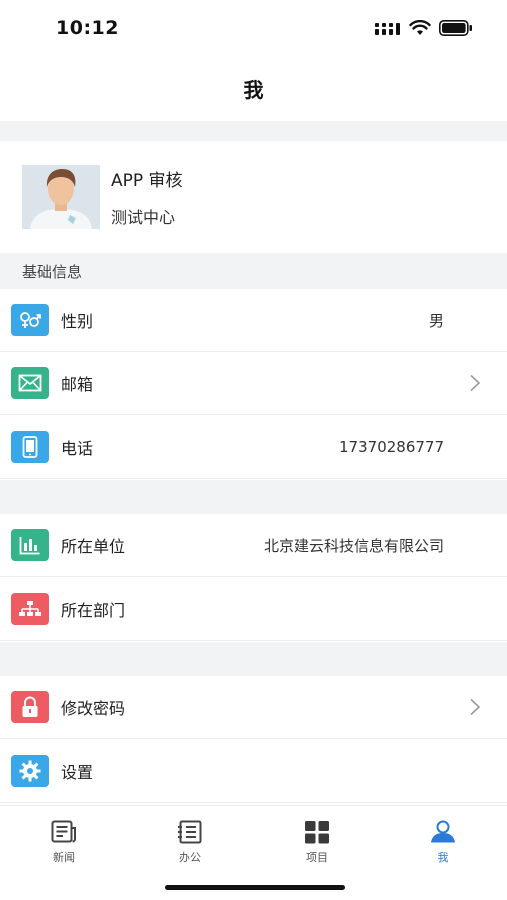 This screenshot has height=900, width=507. What do you see at coordinates (387, 29) in the screenshot?
I see `signal-icon` at bounding box center [387, 29].